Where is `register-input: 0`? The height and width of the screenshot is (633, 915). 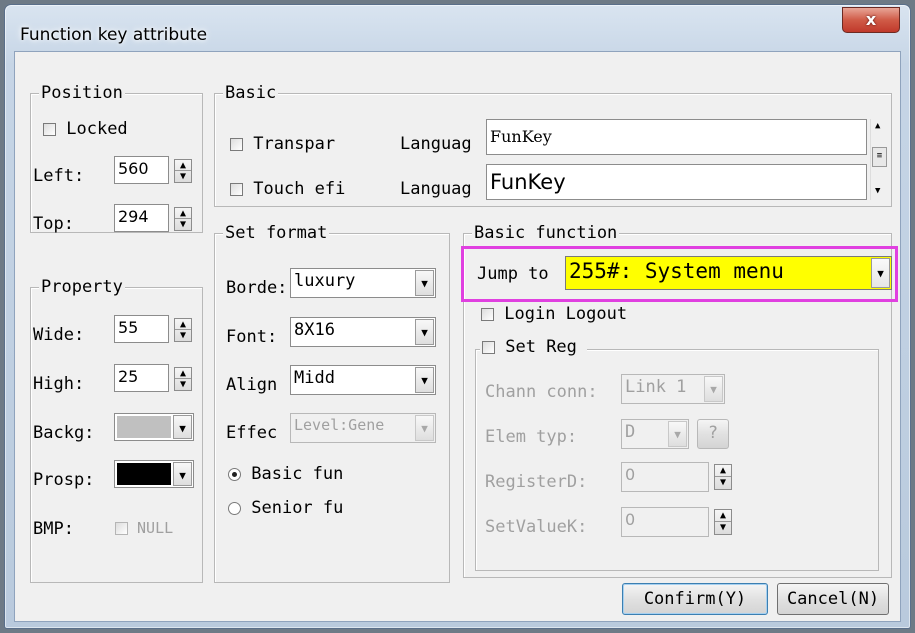 register-input: 0 is located at coordinates (665, 477).